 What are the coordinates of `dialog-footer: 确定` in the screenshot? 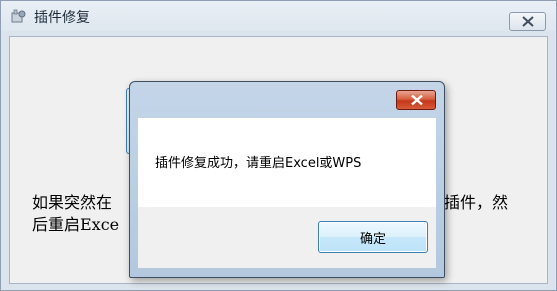 It's located at (287, 237).